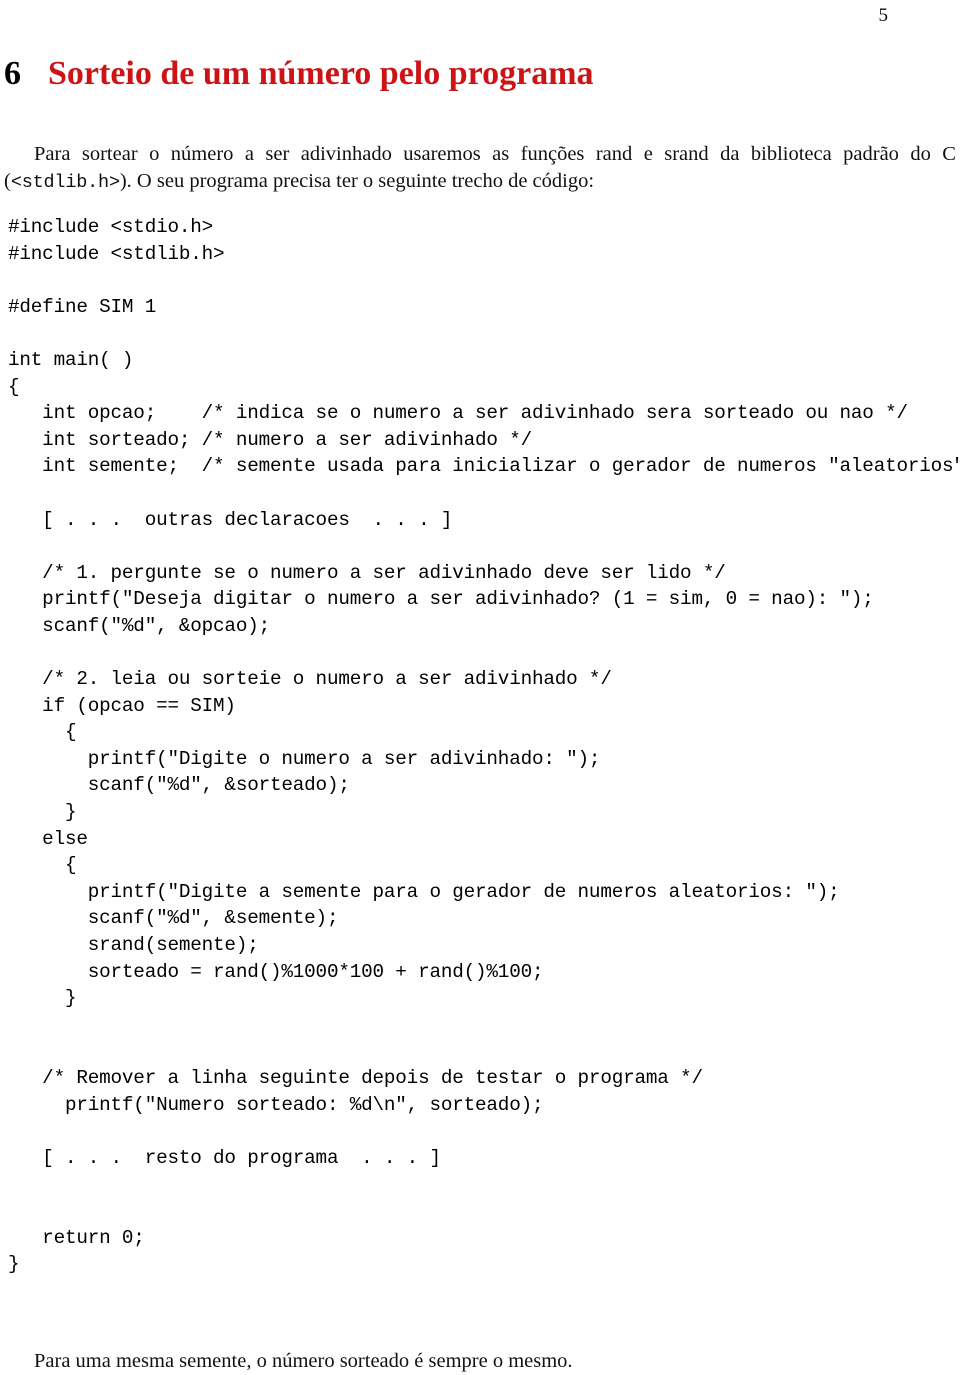  What do you see at coordinates (65, 182) in the screenshot?
I see `stdlib-header-code: <stdlib.h>` at bounding box center [65, 182].